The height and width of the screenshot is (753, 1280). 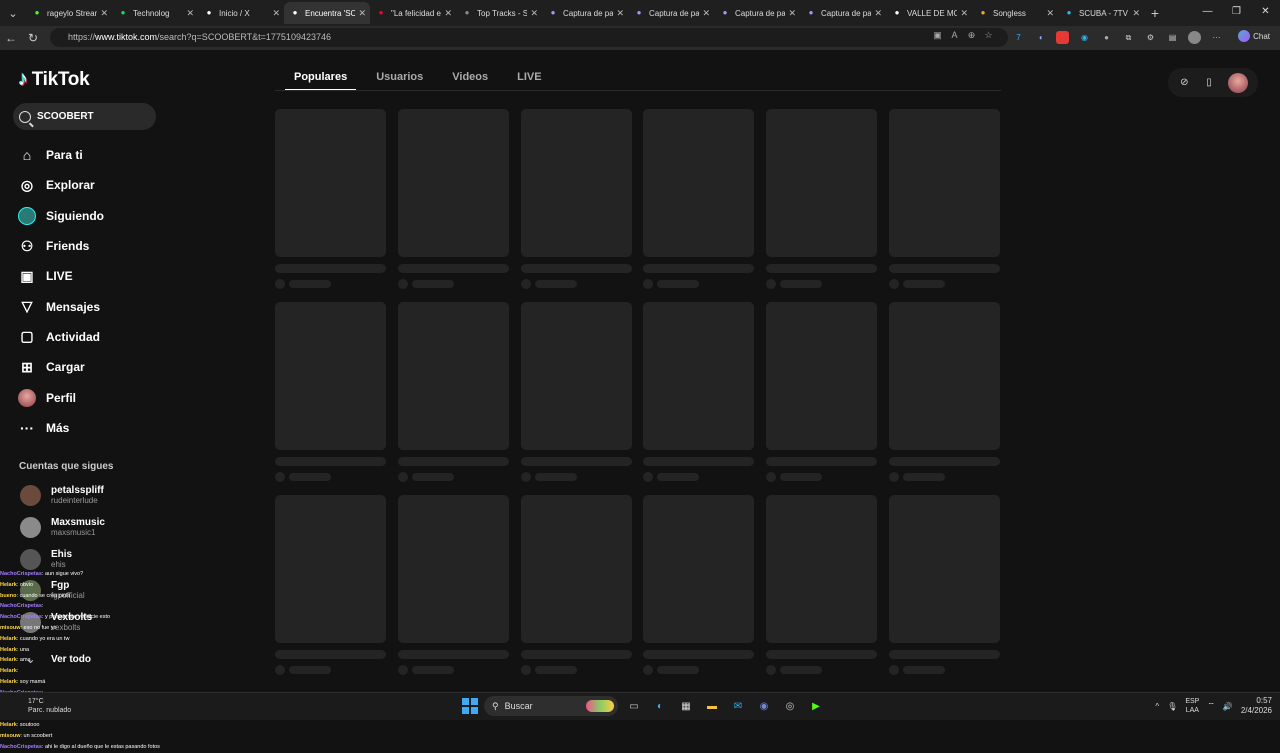 I want to click on language-indicator: ESP LAA, so click(x=1192, y=706).